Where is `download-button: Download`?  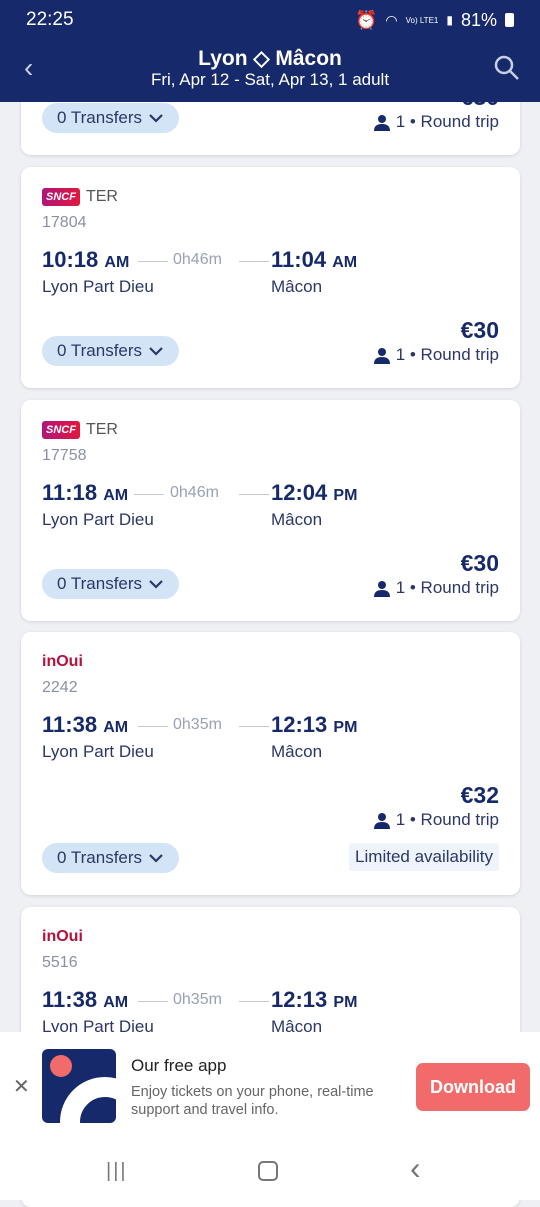 download-button: Download is located at coordinates (473, 1087).